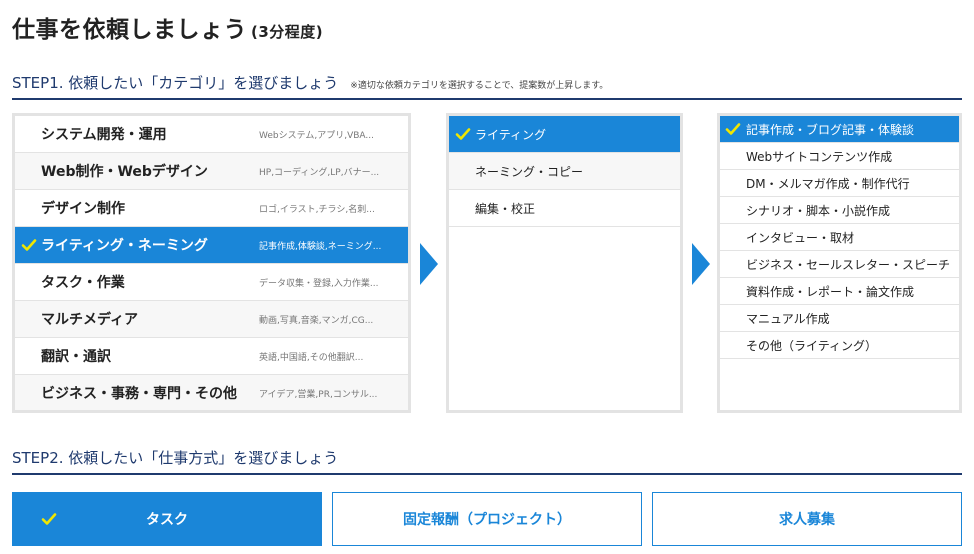 This screenshot has height=554, width=974. Describe the element at coordinates (139, 394) in the screenshot. I see `category-name: ビジネス・事務・専門・その他` at that location.